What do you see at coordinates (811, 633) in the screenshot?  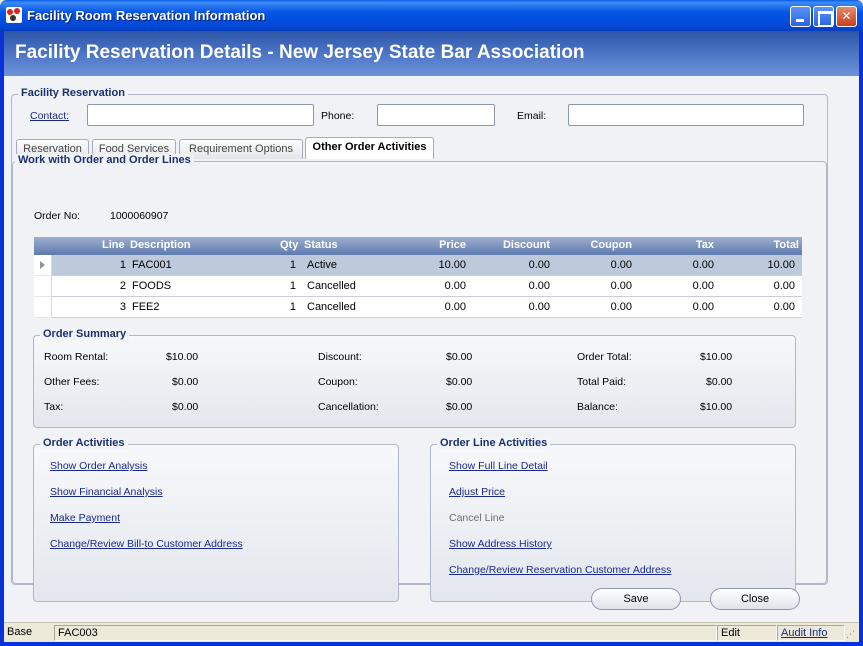 I see `audit-info-link: Audit Info` at bounding box center [811, 633].